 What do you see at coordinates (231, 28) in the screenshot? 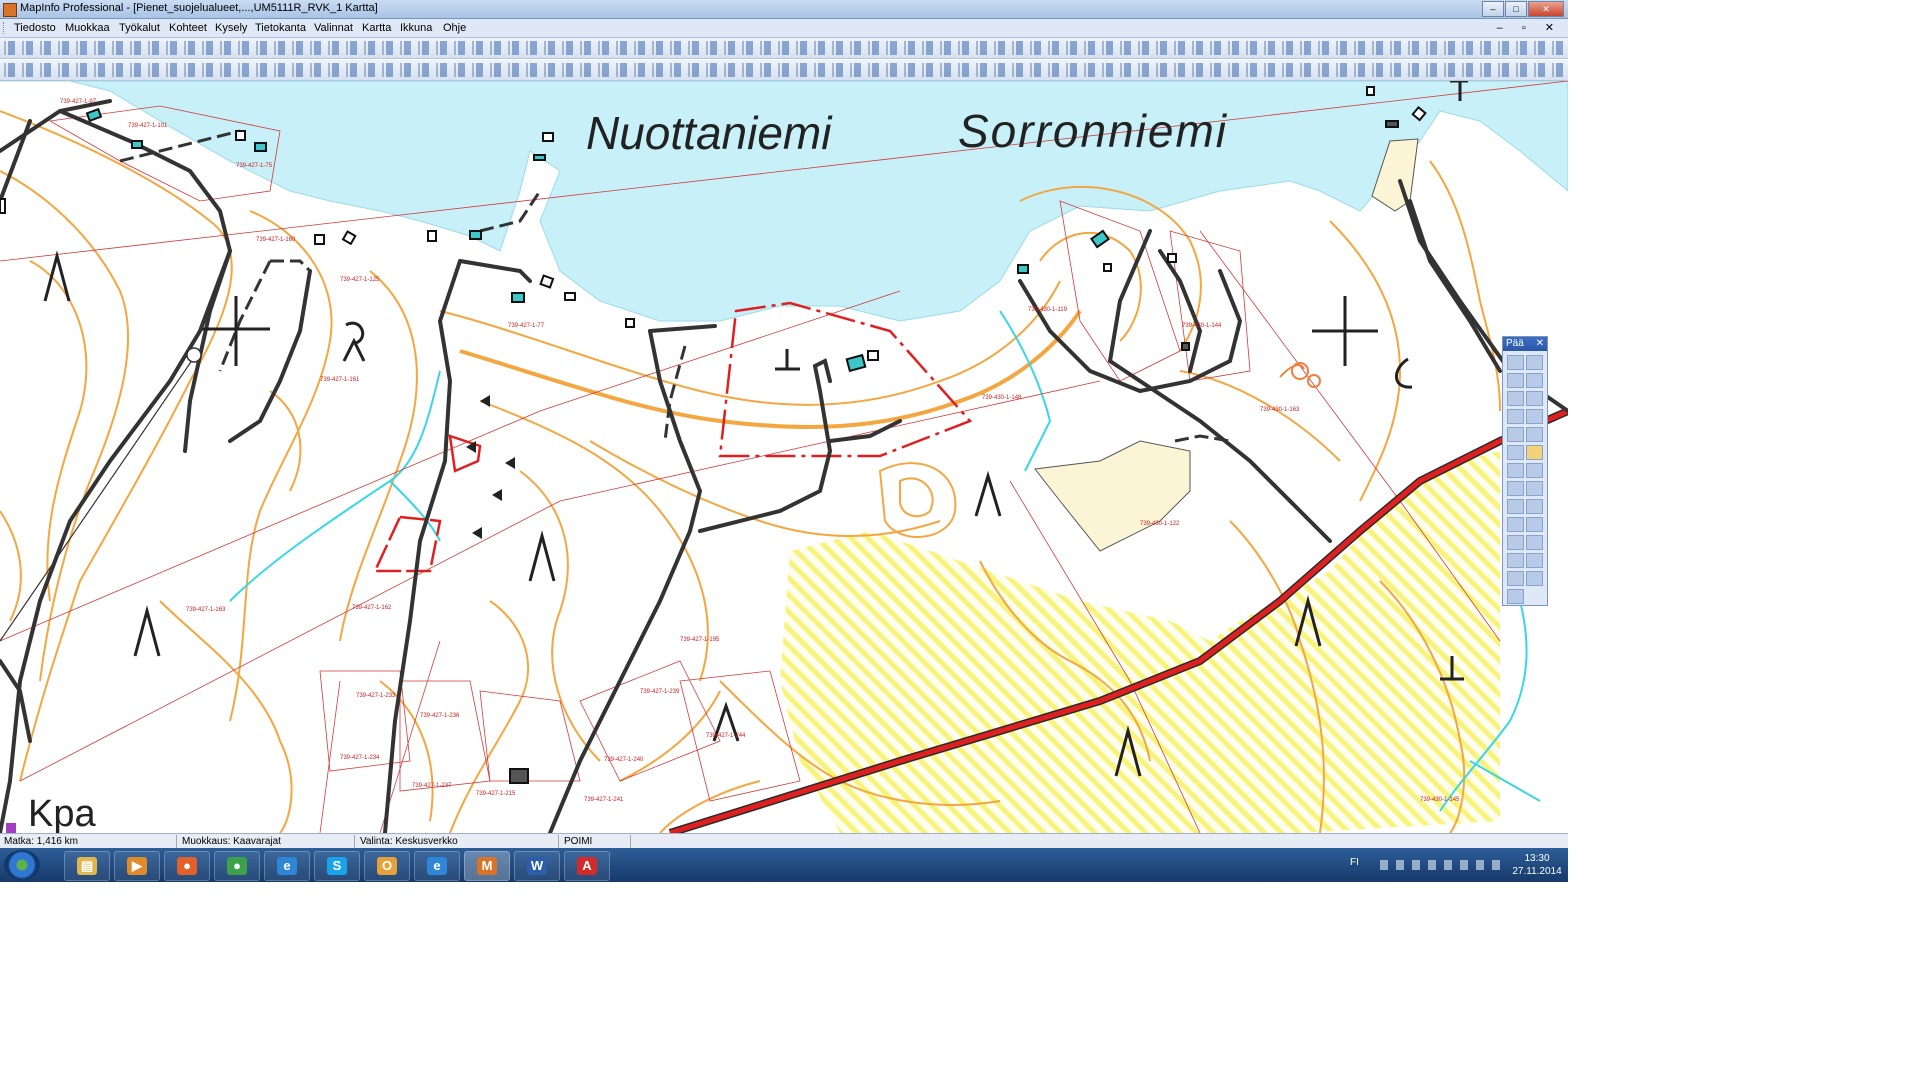
I see `menu-kysely: Kysely` at bounding box center [231, 28].